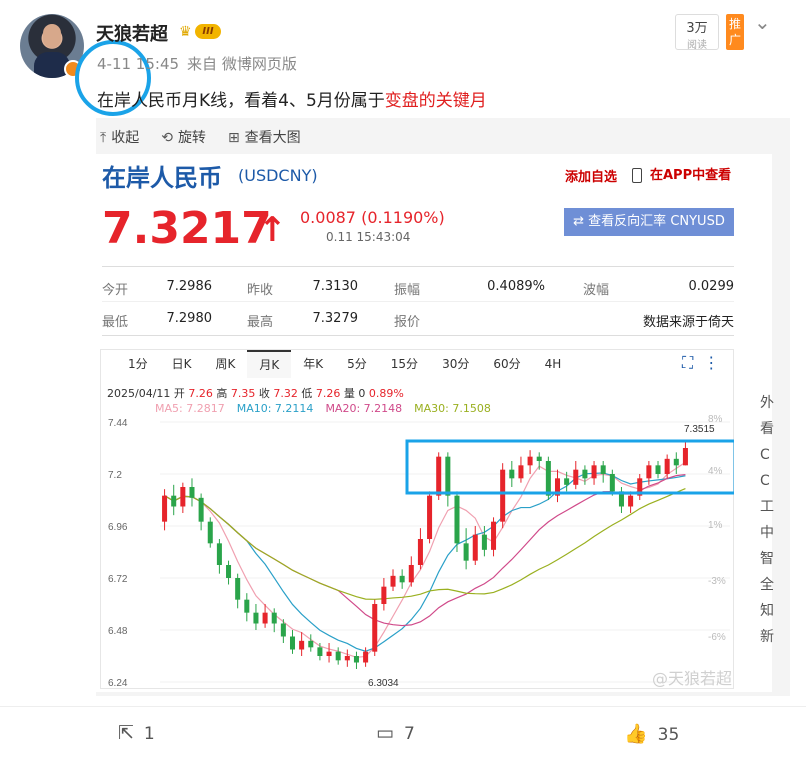 This screenshot has width=806, height=774. Describe the element at coordinates (182, 364) in the screenshot. I see `tab-日K: 日K` at that location.